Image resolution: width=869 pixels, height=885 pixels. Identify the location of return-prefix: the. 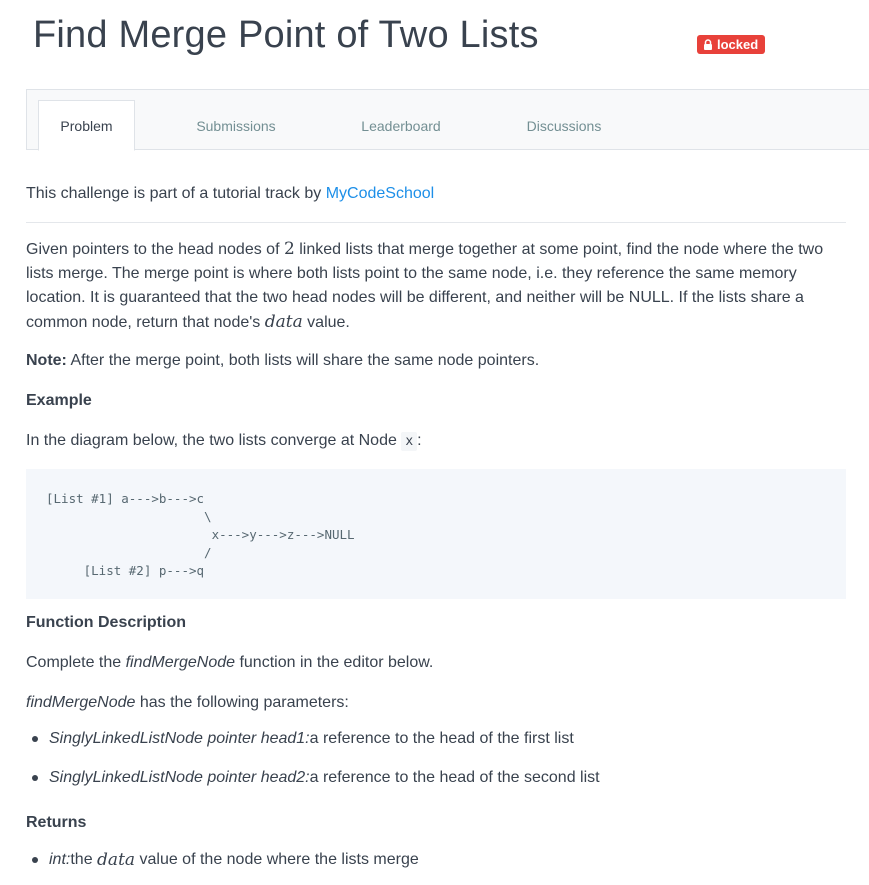
(81, 859).